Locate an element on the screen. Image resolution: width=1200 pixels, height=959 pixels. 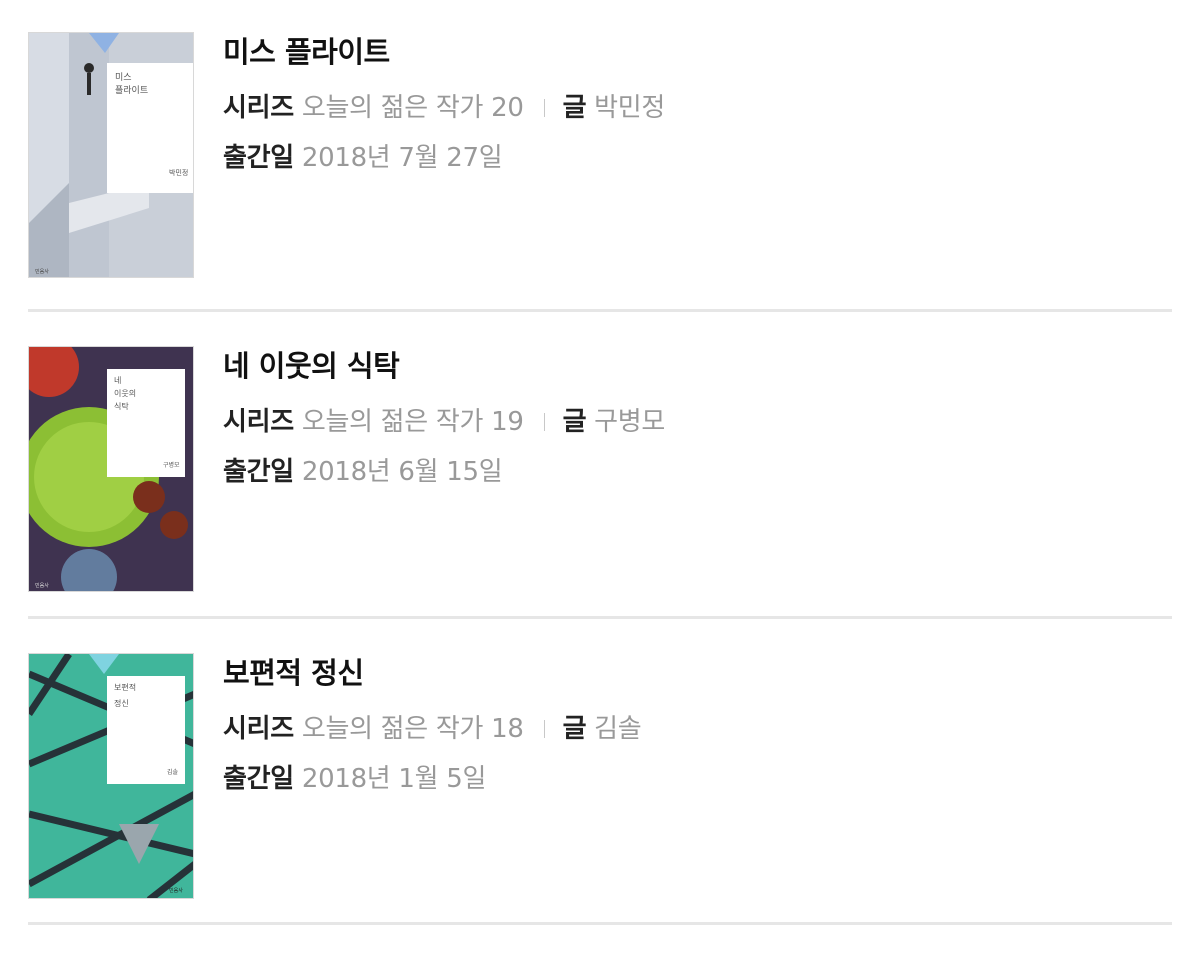
cover-title-2: 정신 is located at coordinates (121, 703).